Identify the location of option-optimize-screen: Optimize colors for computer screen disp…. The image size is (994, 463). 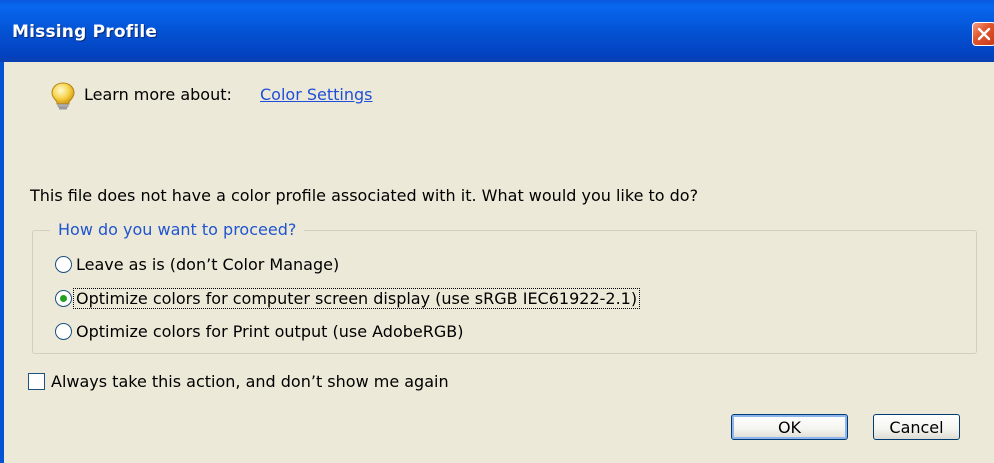
(348, 298).